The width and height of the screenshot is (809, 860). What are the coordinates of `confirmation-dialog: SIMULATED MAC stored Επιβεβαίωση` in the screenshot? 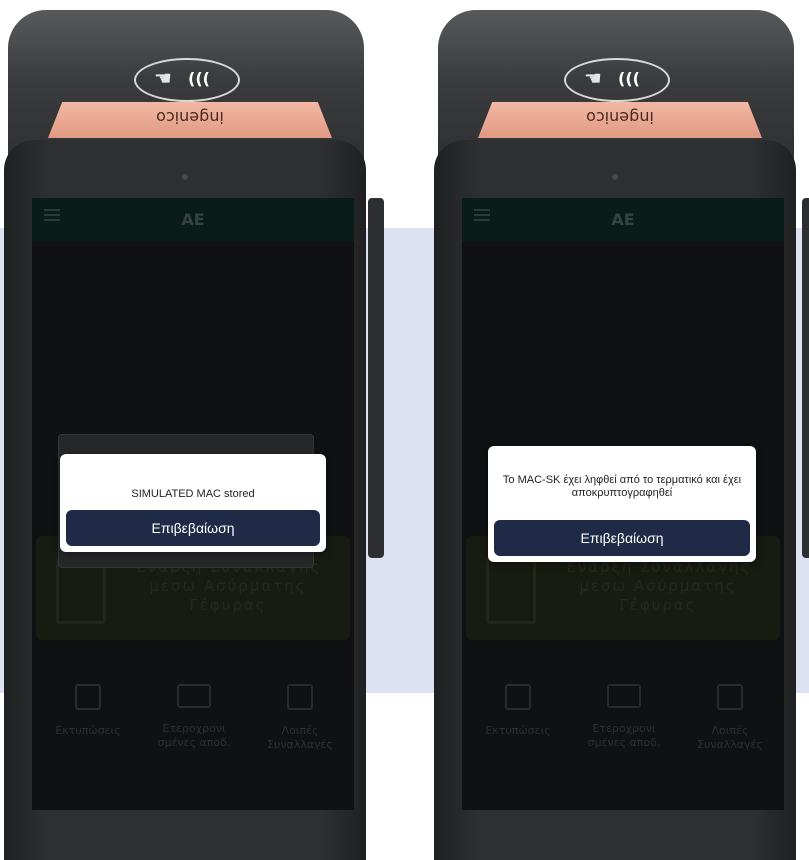 It's located at (193, 503).